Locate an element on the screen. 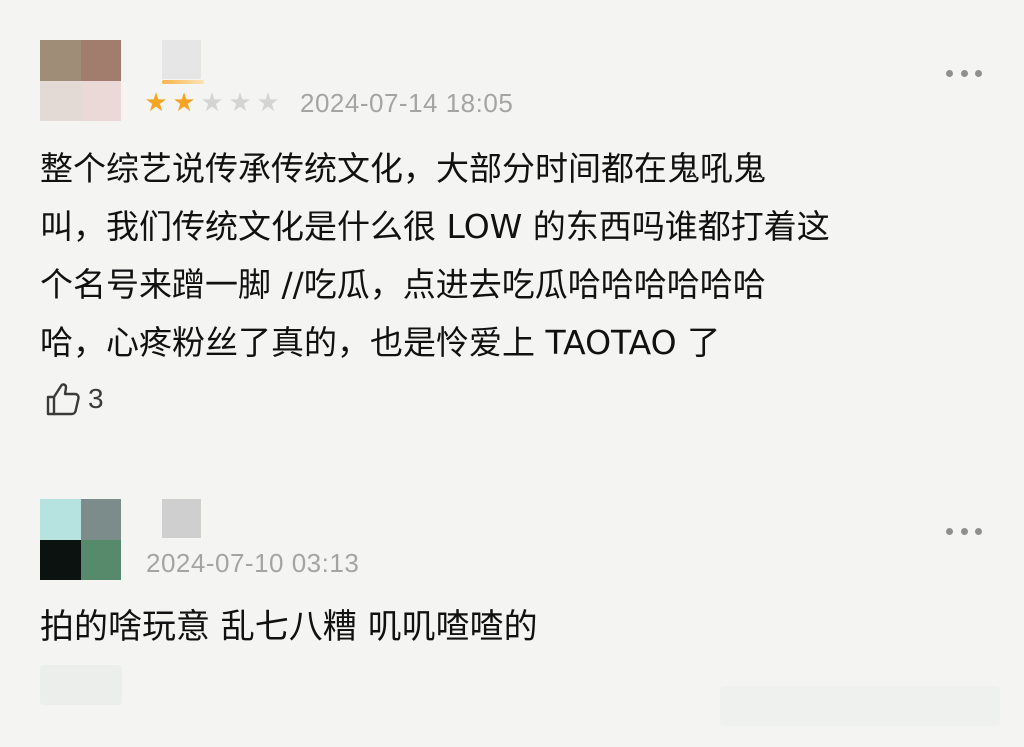  comment-text-line: 个名号来蹭一脚 //吃瓜，点进去吃瓜哈哈哈哈哈哈 is located at coordinates (403, 284).